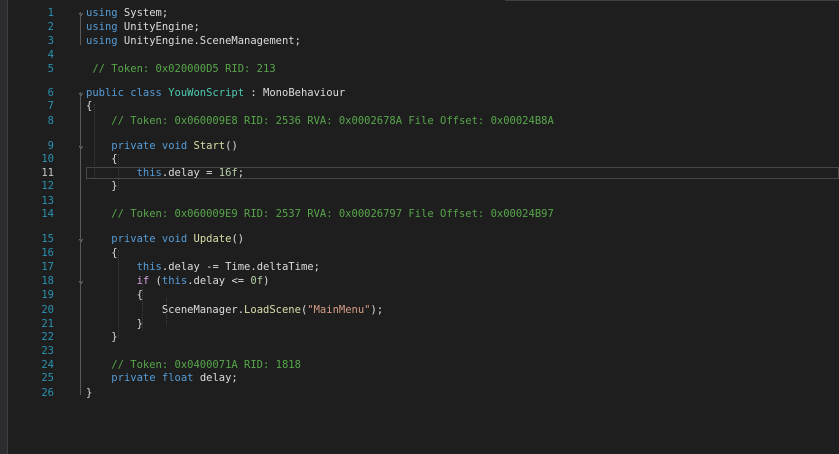 The image size is (839, 454). What do you see at coordinates (423, 295) in the screenshot?
I see `code-line: 19 {` at bounding box center [423, 295].